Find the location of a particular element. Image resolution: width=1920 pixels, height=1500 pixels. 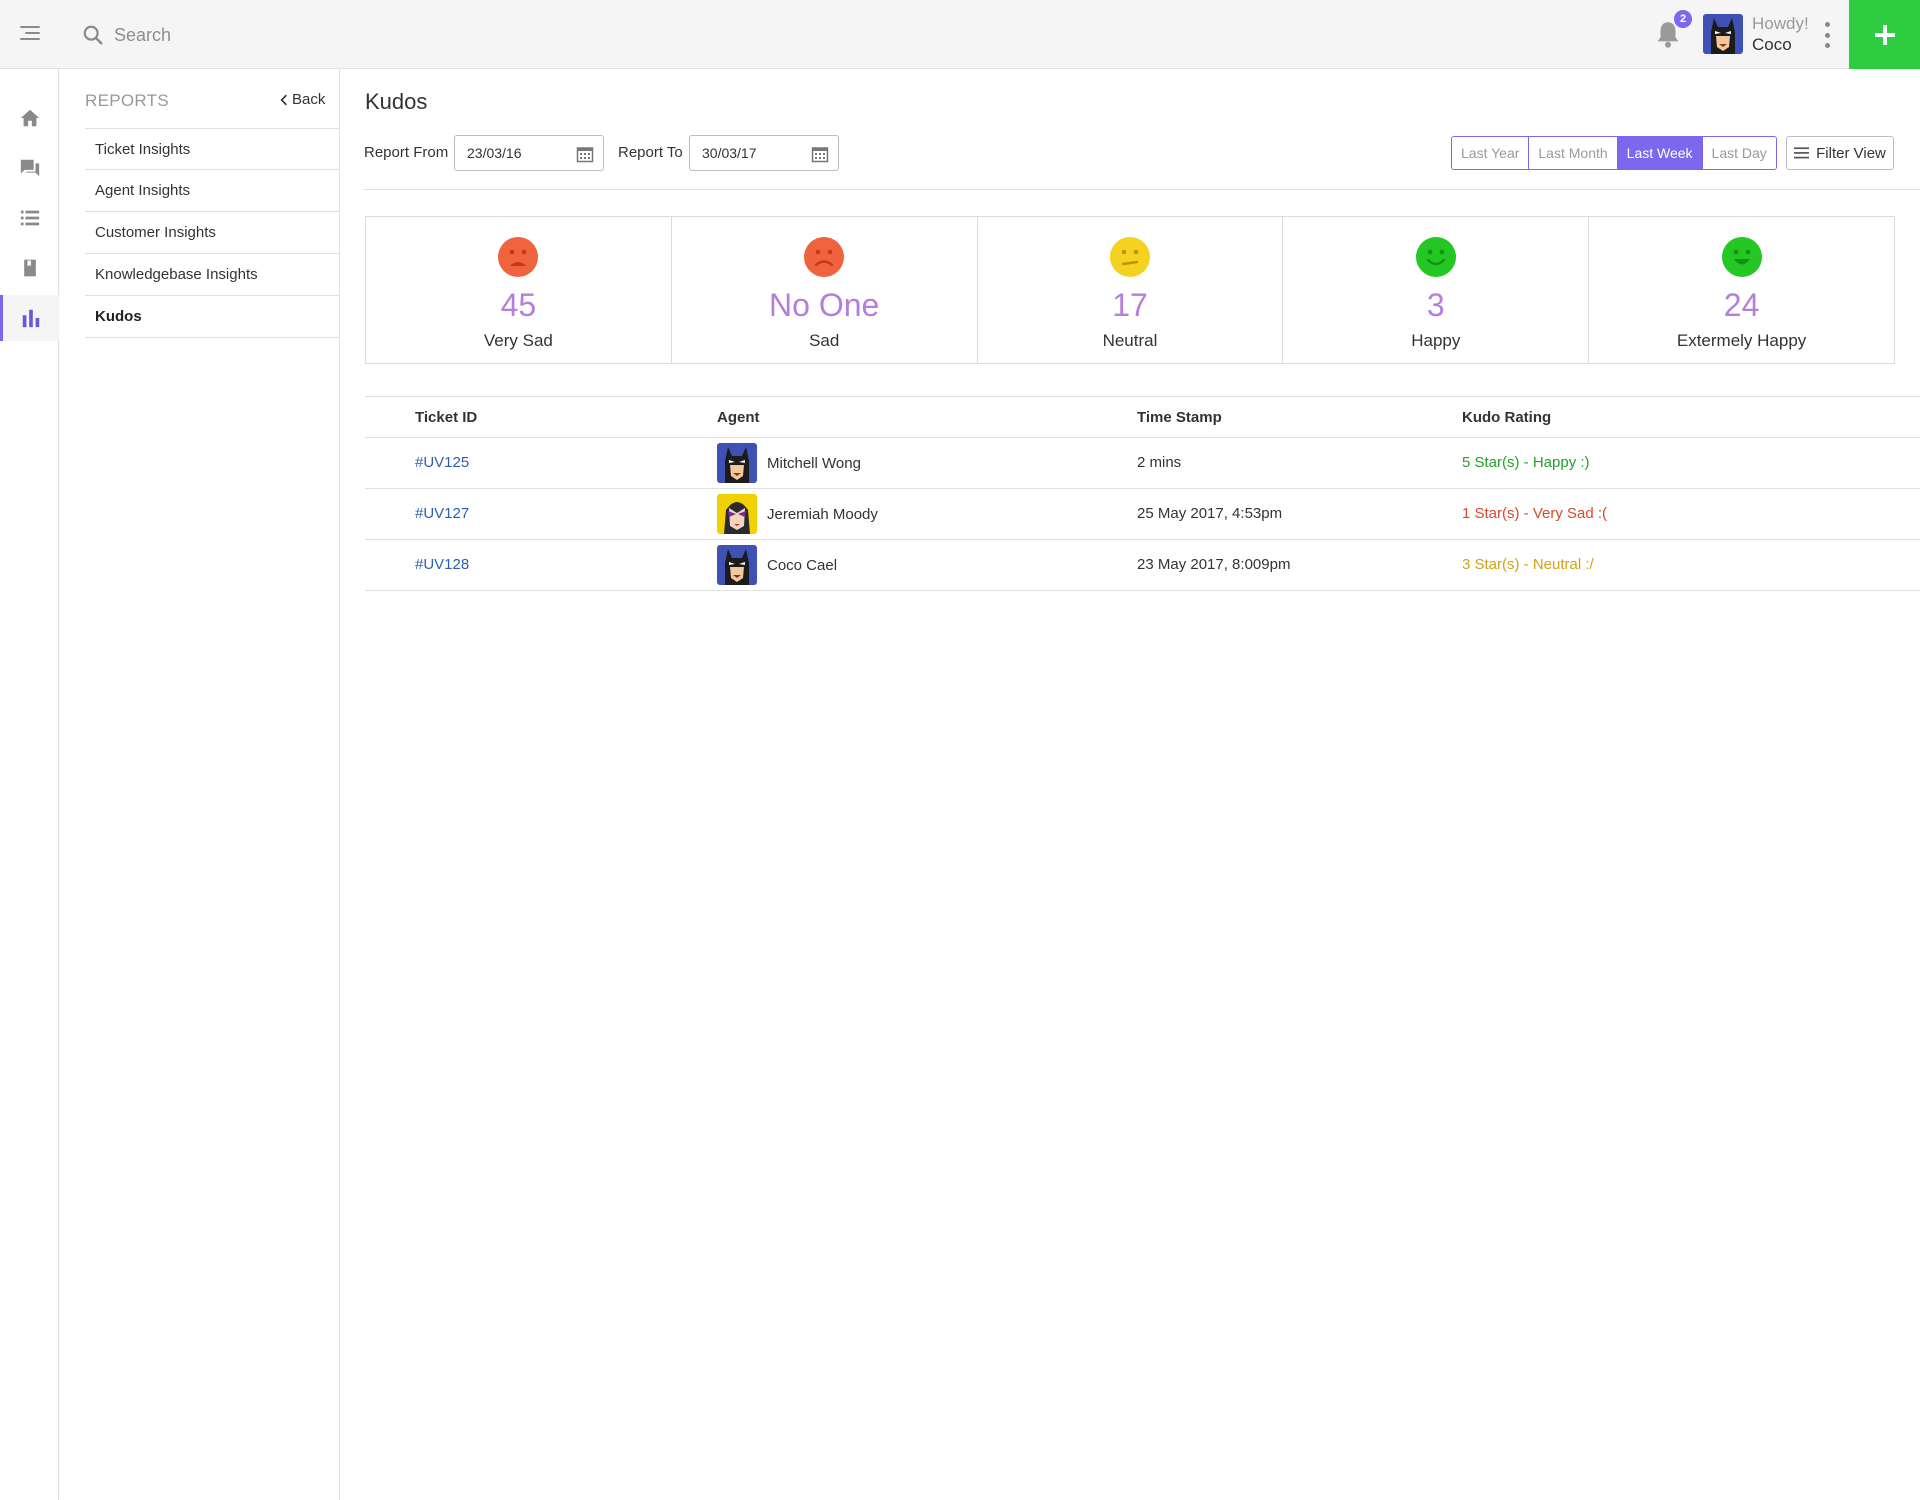

rail-conversations is located at coordinates (29, 168).